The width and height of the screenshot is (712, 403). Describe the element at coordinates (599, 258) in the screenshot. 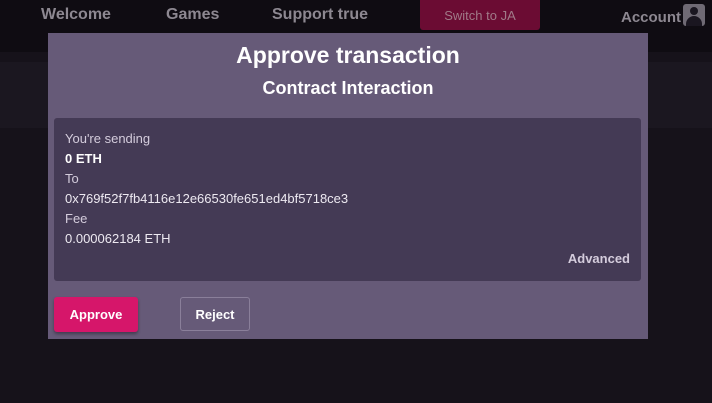

I see `advanced-link: Advanced` at that location.